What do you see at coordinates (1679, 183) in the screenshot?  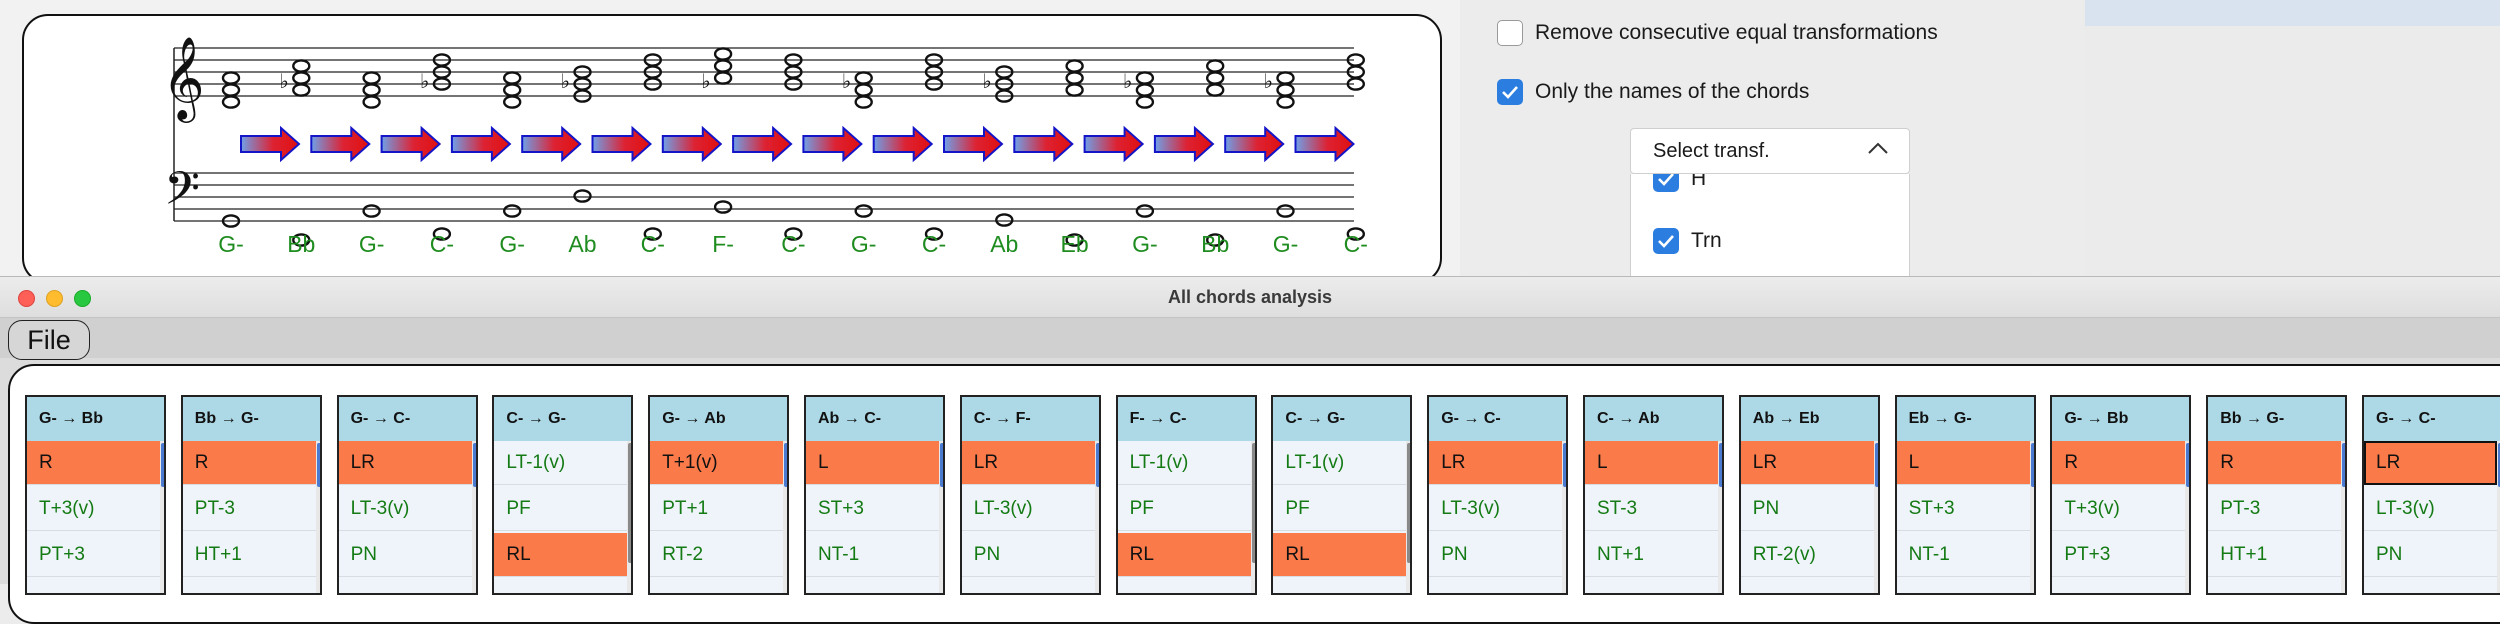 I see `transf-item-h: H` at bounding box center [1679, 183].